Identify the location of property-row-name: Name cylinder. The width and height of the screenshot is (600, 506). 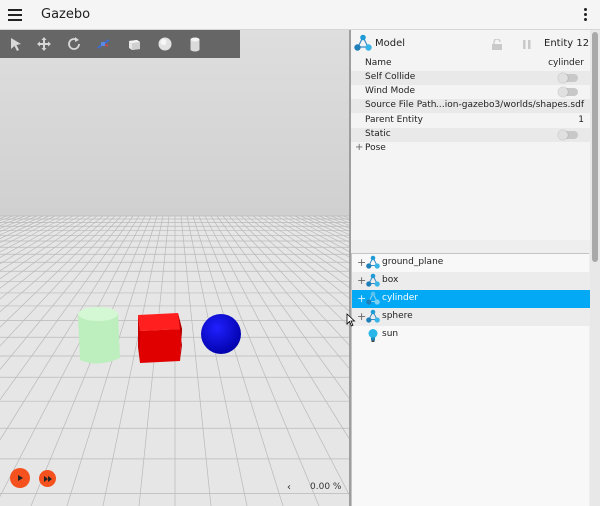
(470, 64).